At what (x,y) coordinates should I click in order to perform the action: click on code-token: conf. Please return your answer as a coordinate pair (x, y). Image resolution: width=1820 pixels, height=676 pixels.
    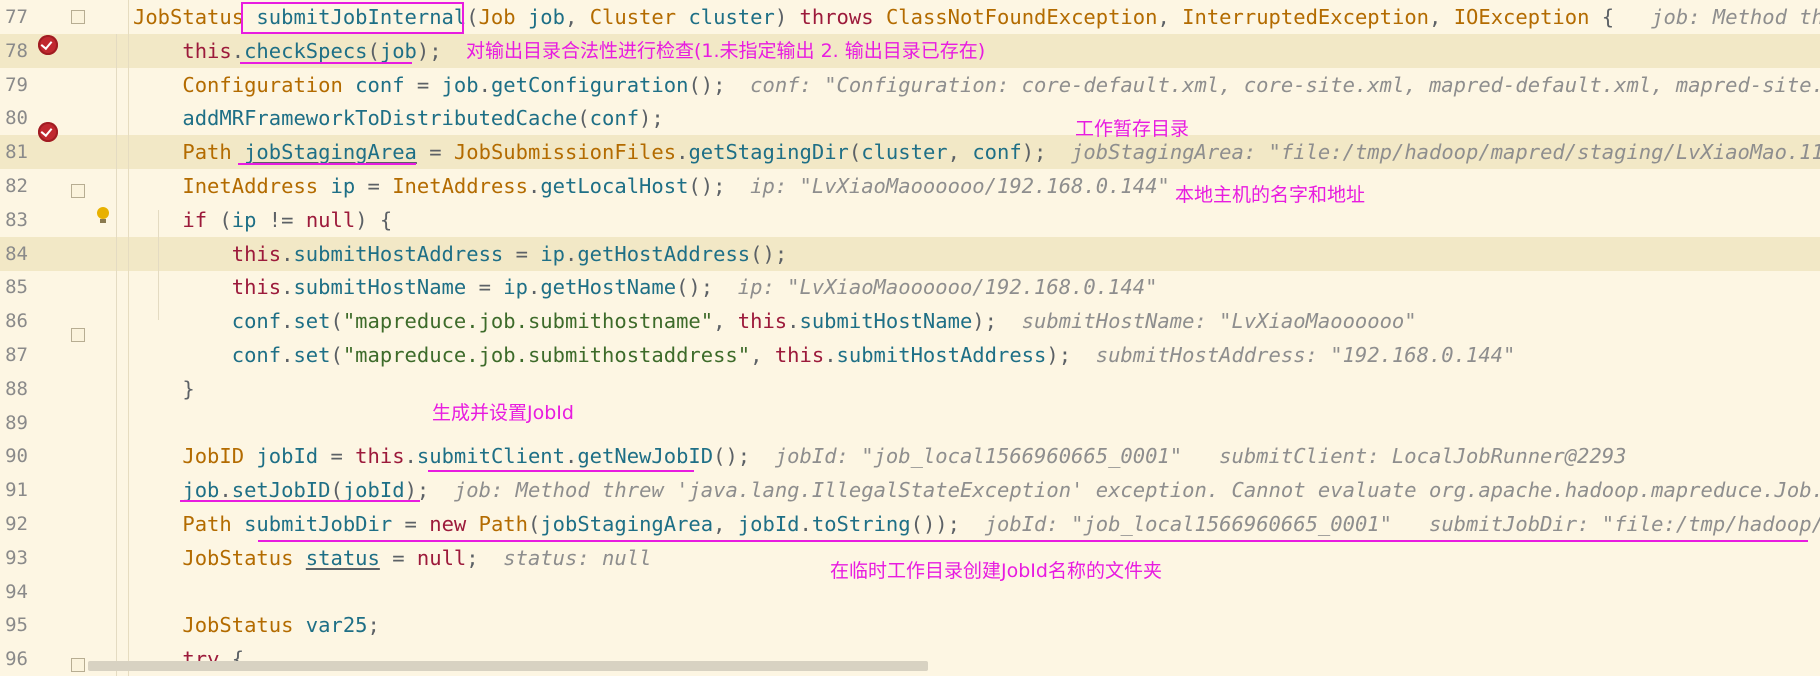
    Looking at the image, I should click on (614, 118).